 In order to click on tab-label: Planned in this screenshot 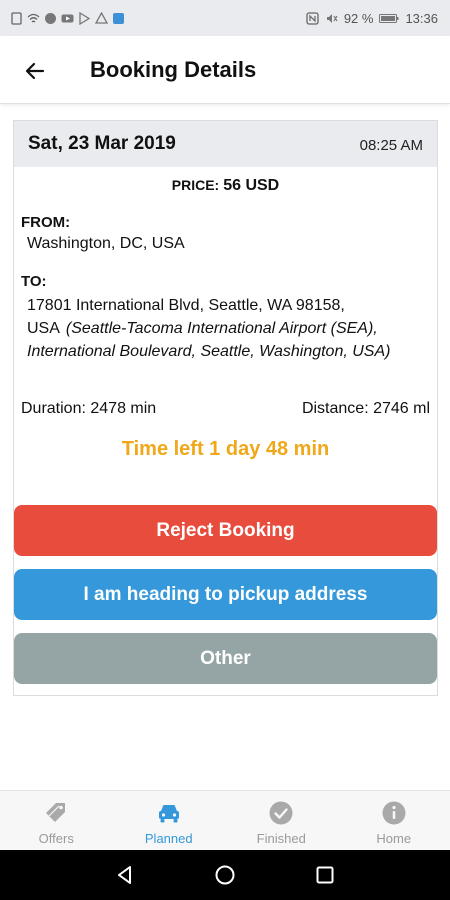, I will do `click(168, 838)`.